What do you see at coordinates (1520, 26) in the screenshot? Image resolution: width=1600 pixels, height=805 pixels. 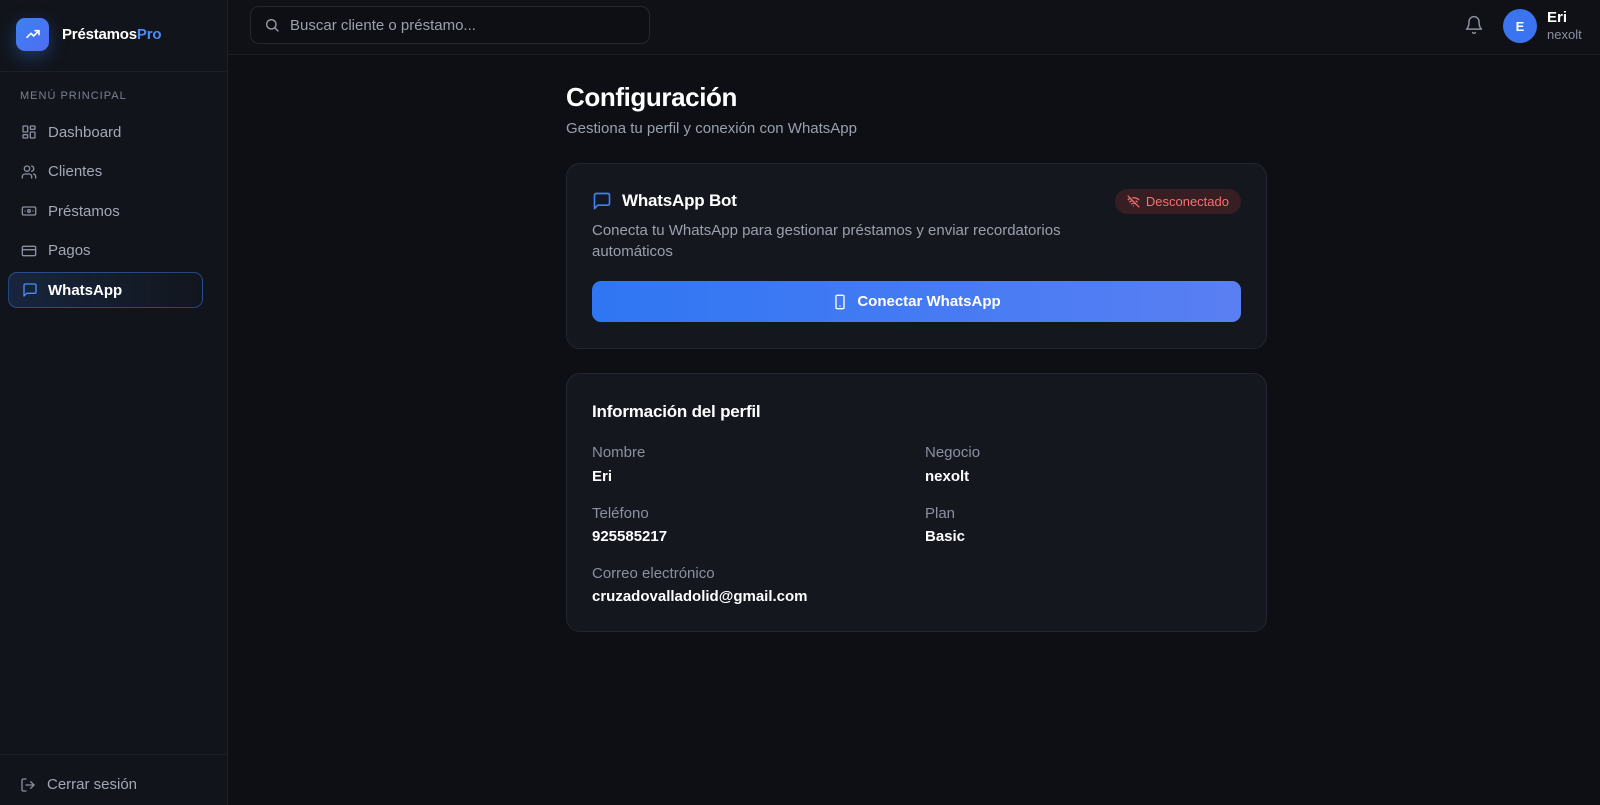 I see `avatar: E` at bounding box center [1520, 26].